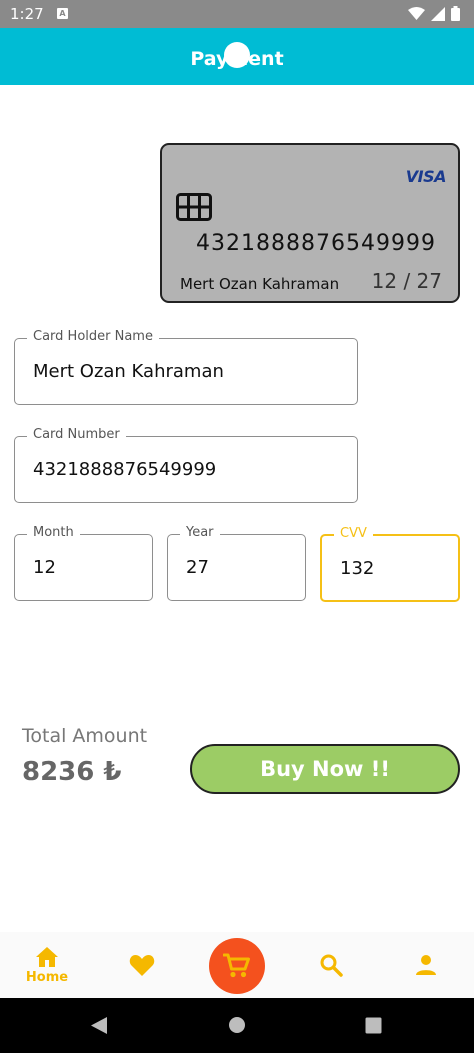 The height and width of the screenshot is (1053, 474). I want to click on nav-favorites, so click(142, 965).